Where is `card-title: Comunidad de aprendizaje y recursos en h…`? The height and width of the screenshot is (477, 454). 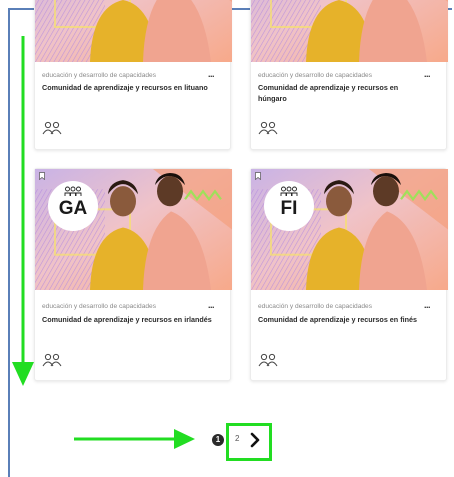
card-title: Comunidad de aprendizaje y recursos en h… is located at coordinates (343, 93).